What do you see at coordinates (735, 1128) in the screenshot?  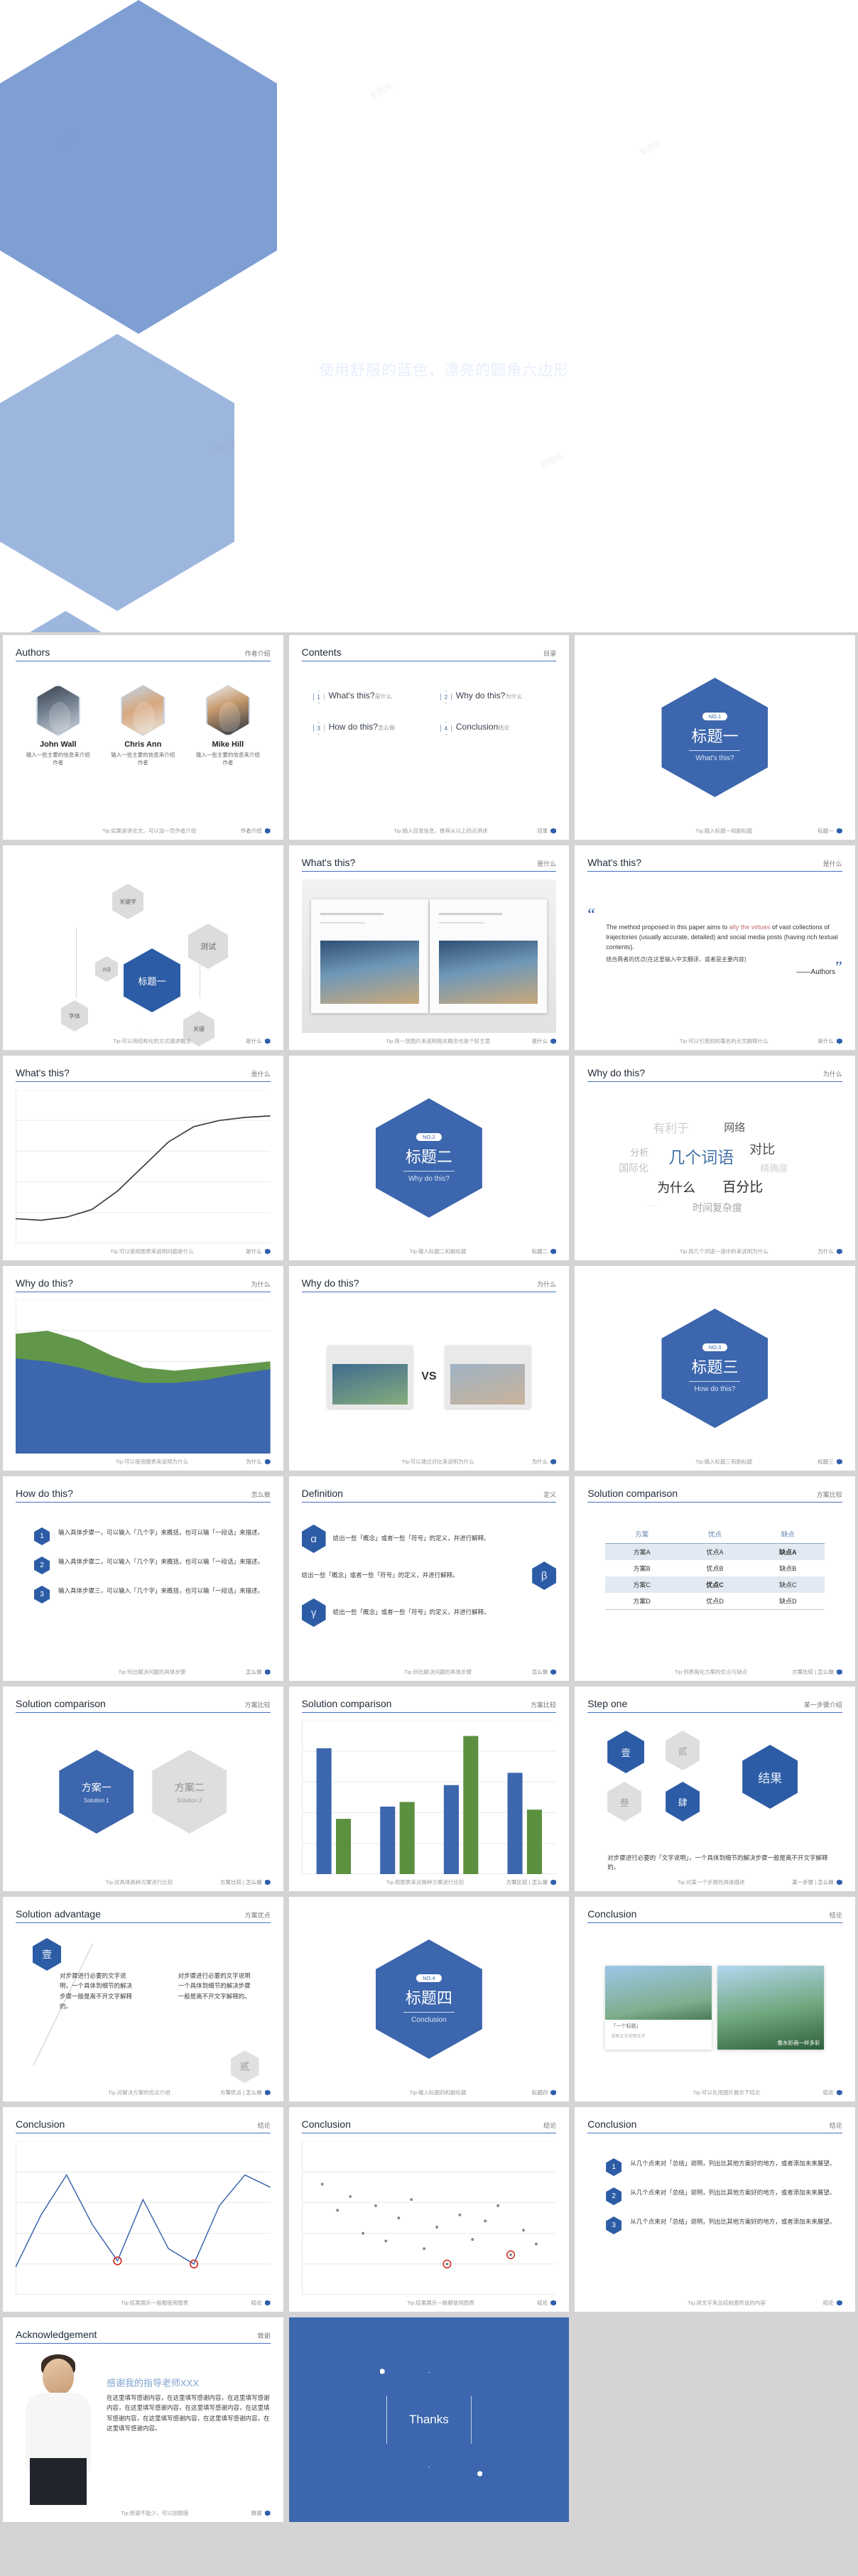 I see `cloud-word: 网络` at bounding box center [735, 1128].